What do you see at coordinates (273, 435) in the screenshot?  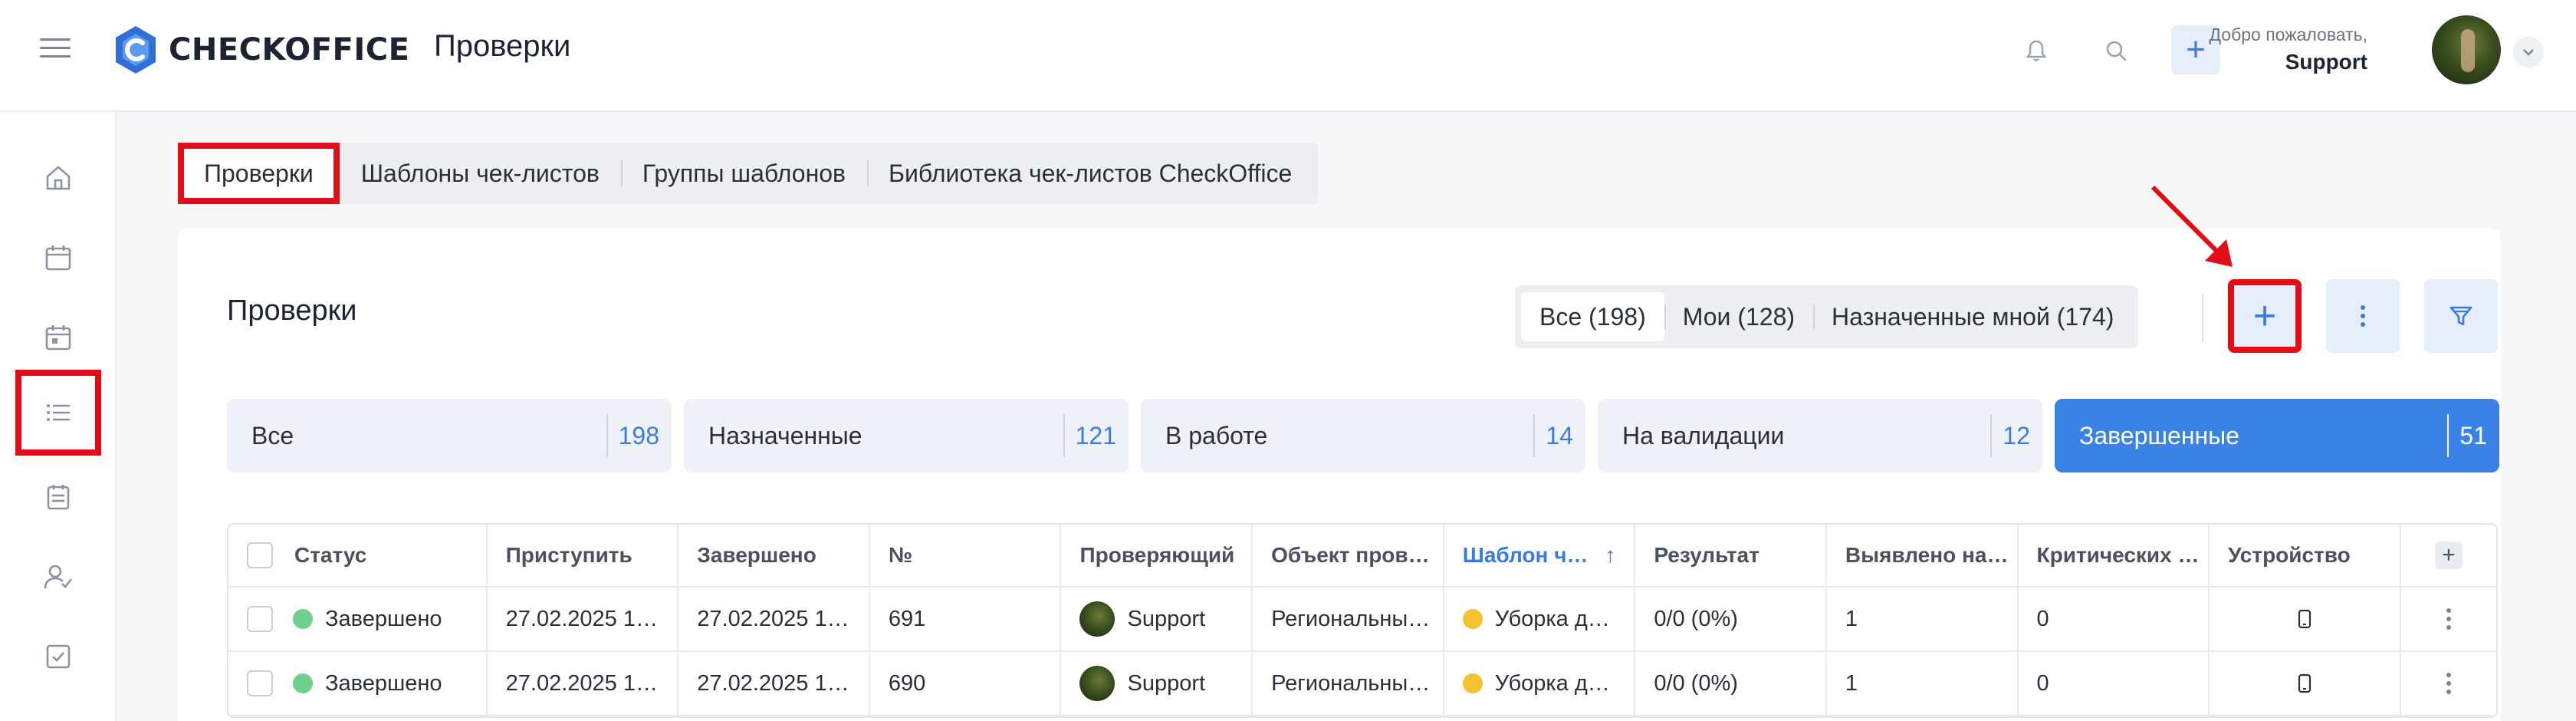 I see `status-card-label: Все` at bounding box center [273, 435].